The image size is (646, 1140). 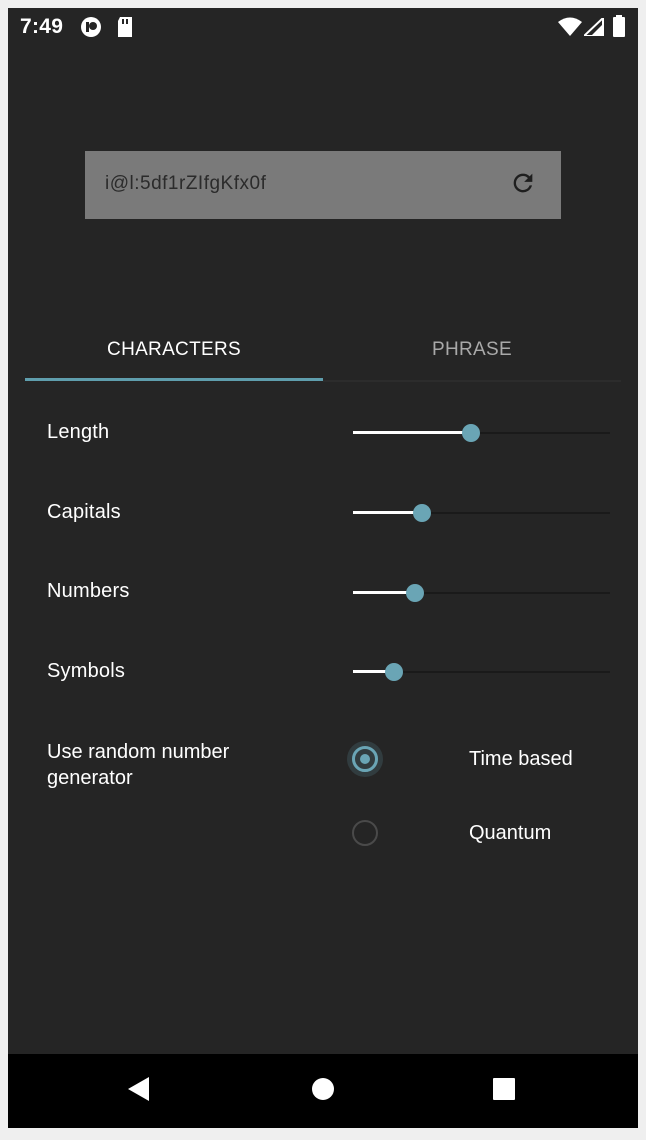 What do you see at coordinates (138, 765) in the screenshot?
I see `rng-label: Use random number generator` at bounding box center [138, 765].